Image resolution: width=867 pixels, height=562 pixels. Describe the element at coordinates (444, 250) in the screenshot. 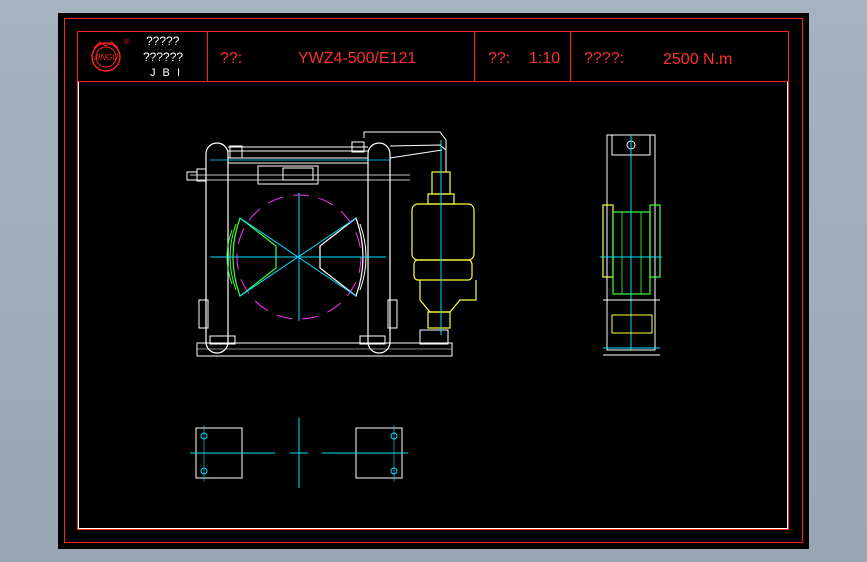

I see `electro-hydraulic-thruster` at that location.